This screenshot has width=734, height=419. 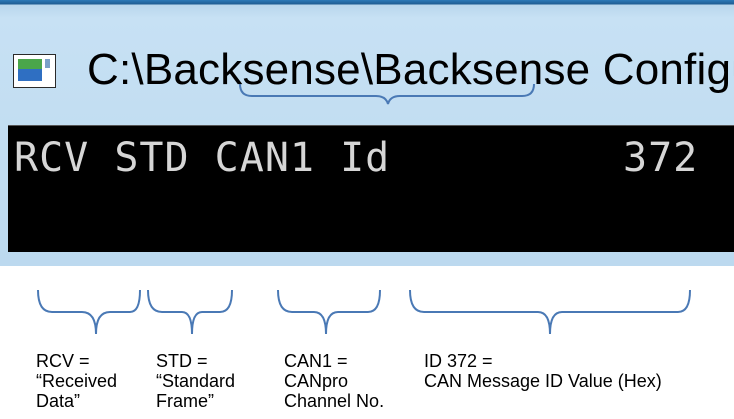 What do you see at coordinates (329, 312) in the screenshot?
I see `can1-brace` at bounding box center [329, 312].